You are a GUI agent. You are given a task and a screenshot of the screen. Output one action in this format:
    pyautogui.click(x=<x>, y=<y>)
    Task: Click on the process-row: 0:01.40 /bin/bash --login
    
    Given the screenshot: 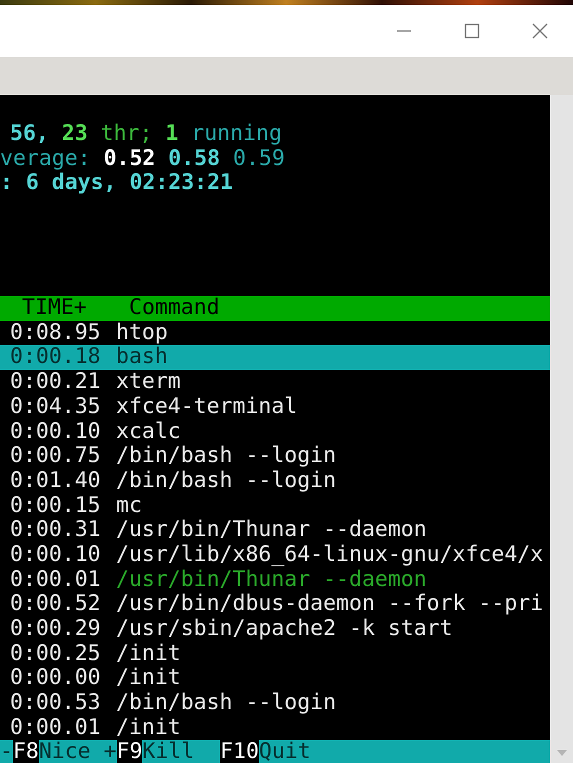 What is the action you would take?
    pyautogui.click(x=275, y=481)
    